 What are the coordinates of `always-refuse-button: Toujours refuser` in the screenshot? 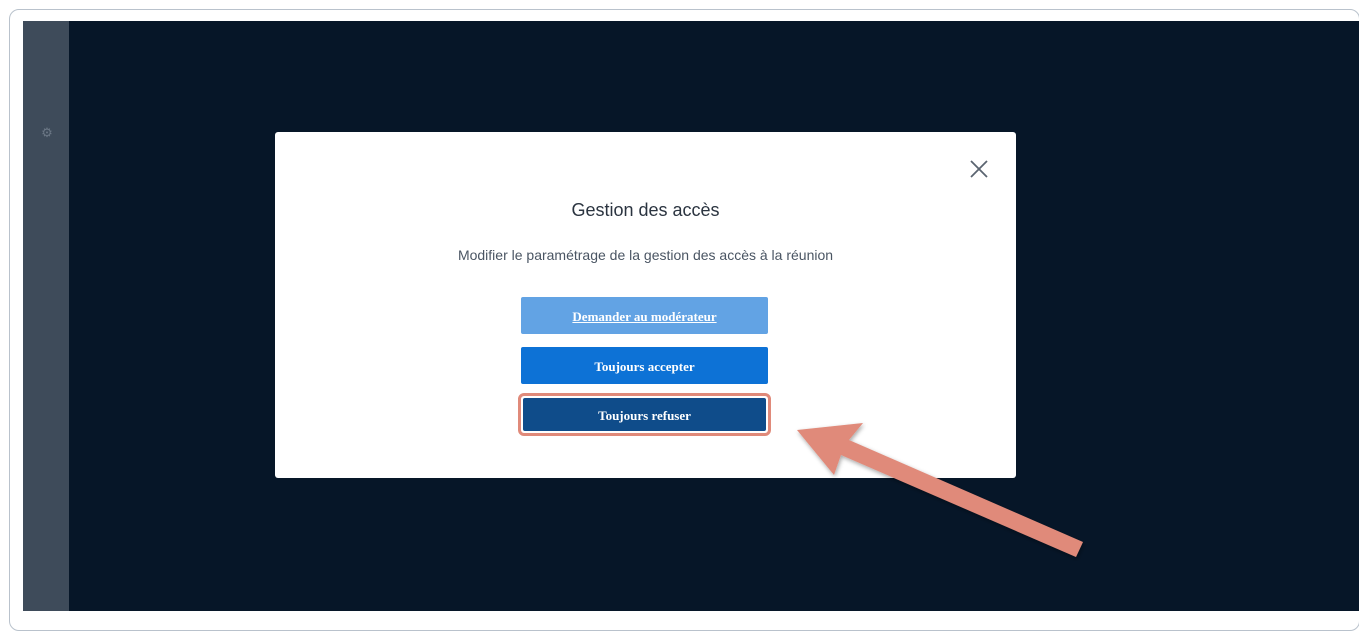 It's located at (644, 414).